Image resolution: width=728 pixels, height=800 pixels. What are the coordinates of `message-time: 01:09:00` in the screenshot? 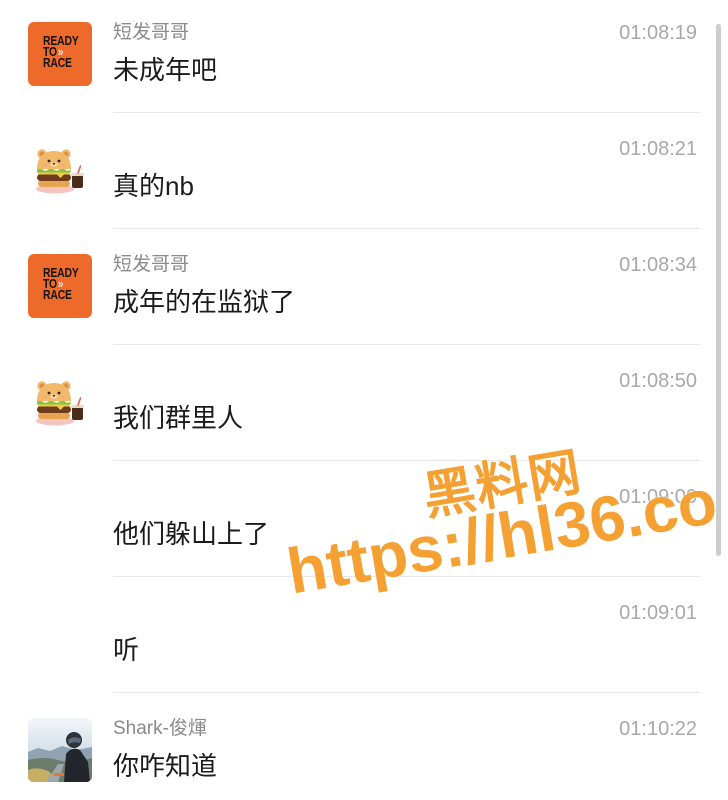 It's located at (658, 497).